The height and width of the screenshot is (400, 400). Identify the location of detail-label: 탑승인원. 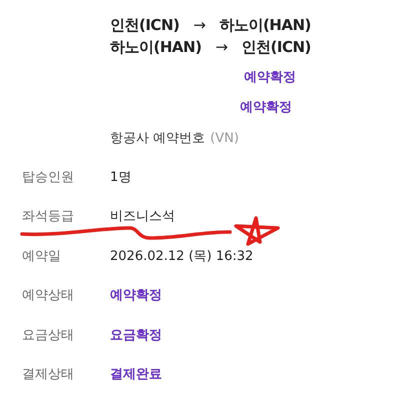
(48, 177).